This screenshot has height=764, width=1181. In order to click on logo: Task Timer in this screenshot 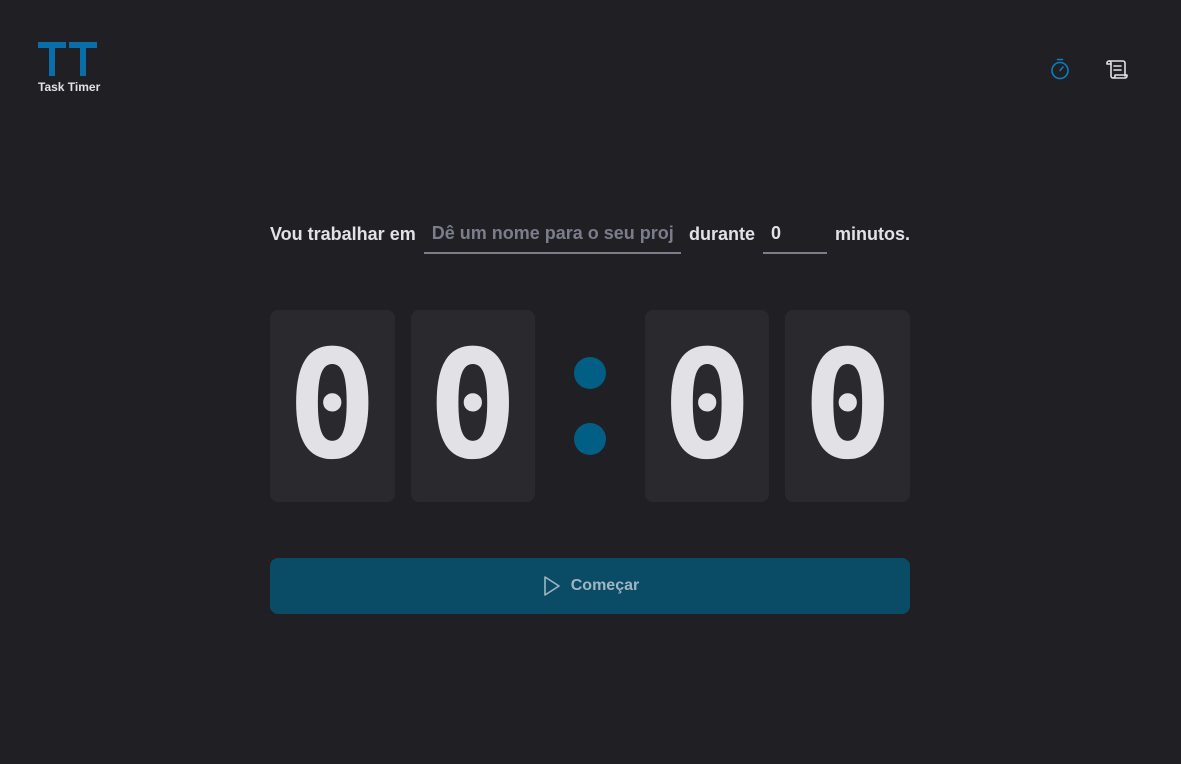, I will do `click(69, 67)`.